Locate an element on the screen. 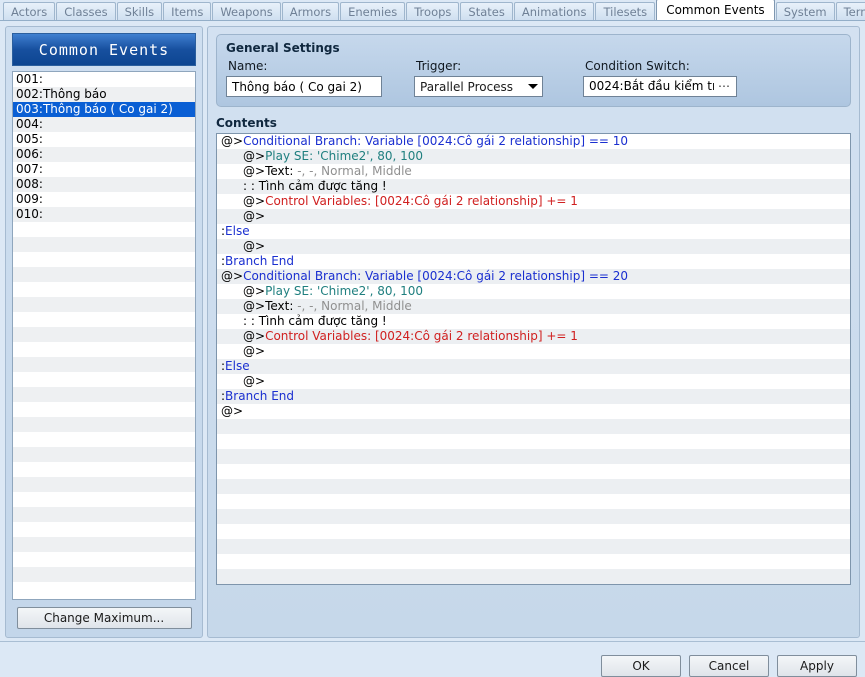 This screenshot has height=677, width=865. tab-items: Items is located at coordinates (187, 11).